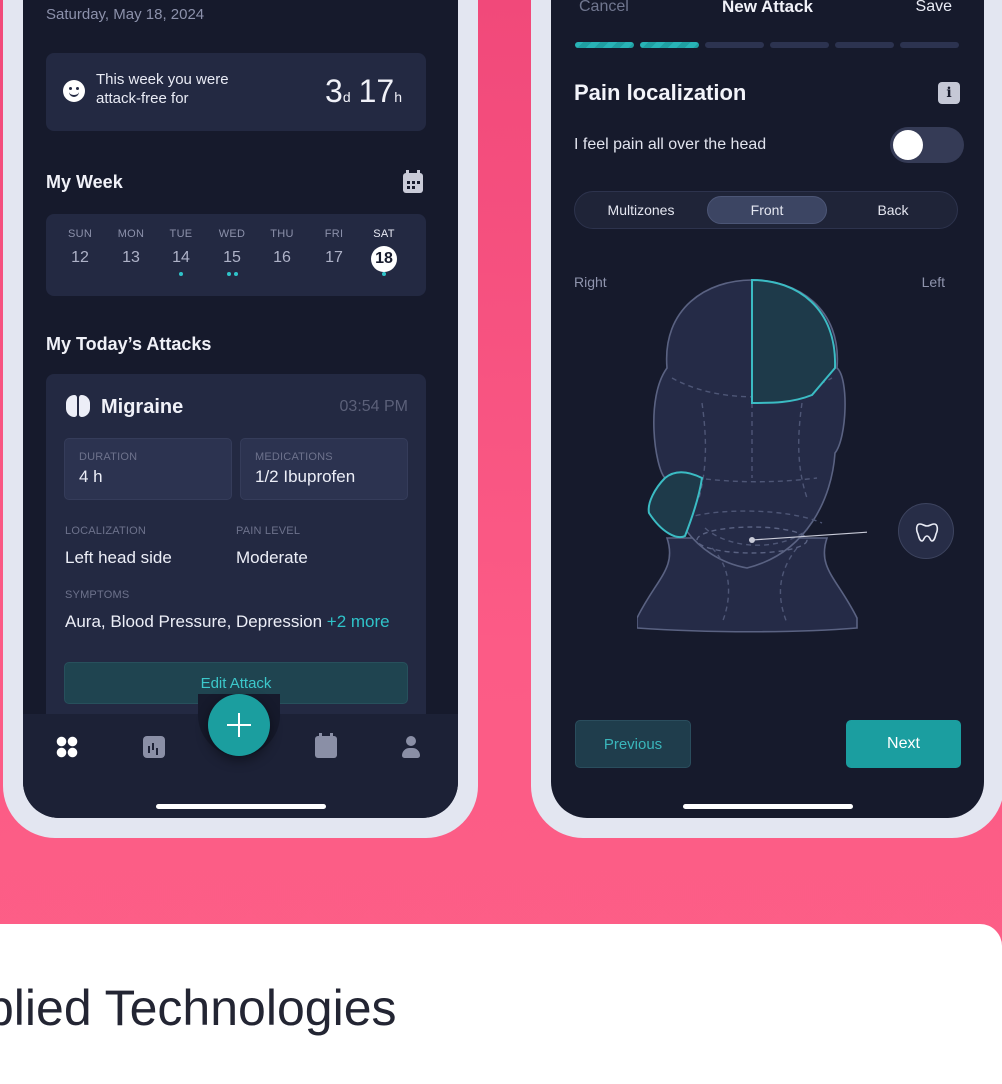 Image resolution: width=1002 pixels, height=1084 pixels. What do you see at coordinates (752, 455) in the screenshot?
I see `head-map` at bounding box center [752, 455].